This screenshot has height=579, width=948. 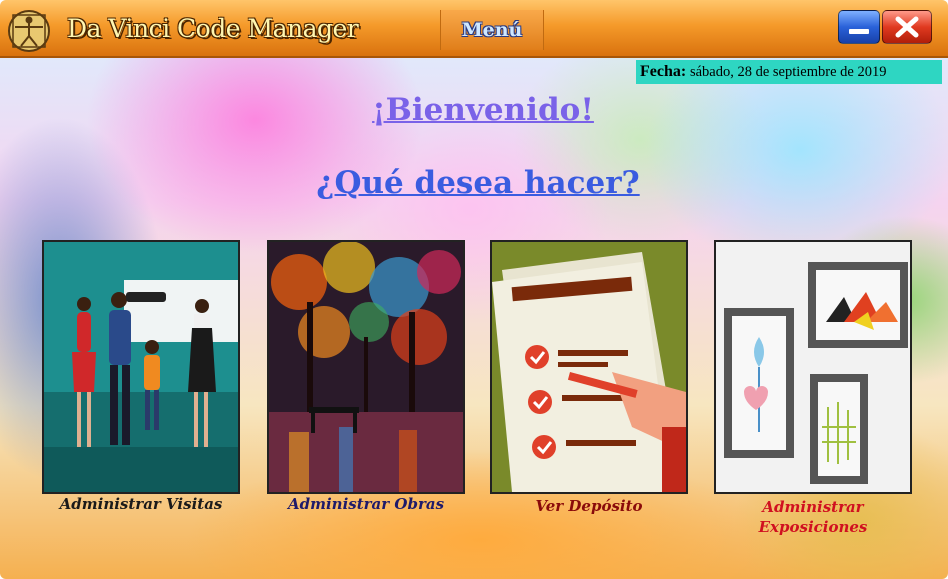 I want to click on ver-deposito-tile, so click(x=589, y=367).